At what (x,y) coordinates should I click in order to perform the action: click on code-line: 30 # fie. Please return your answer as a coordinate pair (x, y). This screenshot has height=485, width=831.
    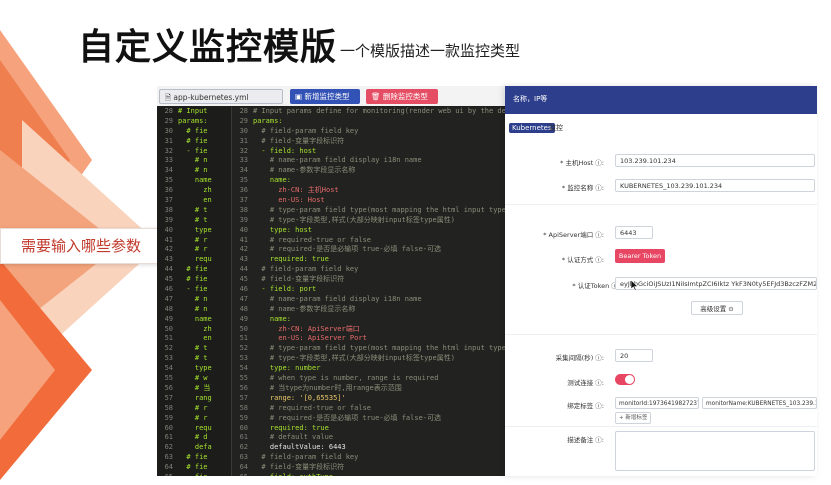
    Looking at the image, I should click on (194, 132).